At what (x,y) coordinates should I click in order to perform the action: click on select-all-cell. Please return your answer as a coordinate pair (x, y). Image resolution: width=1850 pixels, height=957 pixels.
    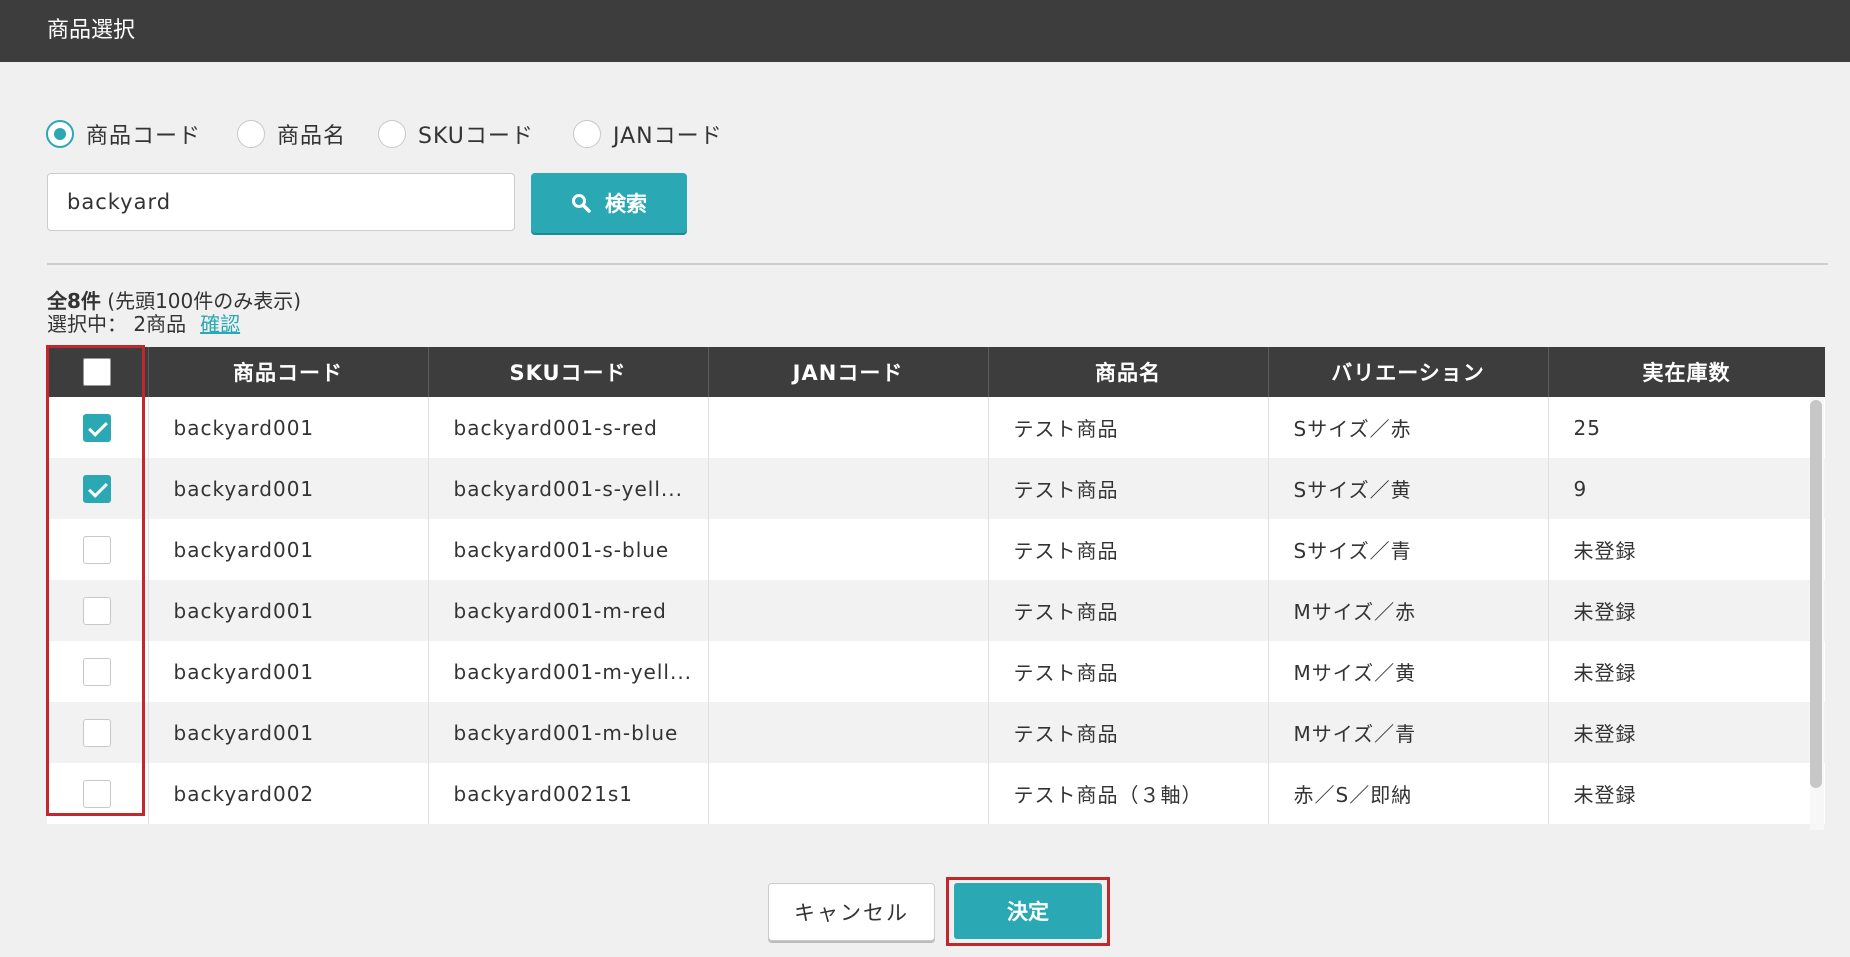
    Looking at the image, I should click on (98, 372).